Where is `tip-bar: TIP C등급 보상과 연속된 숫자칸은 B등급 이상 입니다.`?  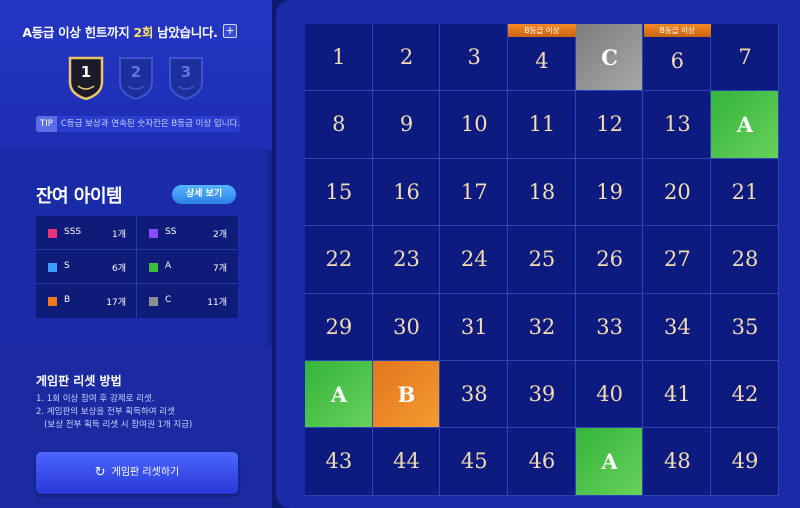
tip-bar: TIP C등급 보상과 연속된 숫자칸은 B등급 이상 입니다. is located at coordinates (138, 124).